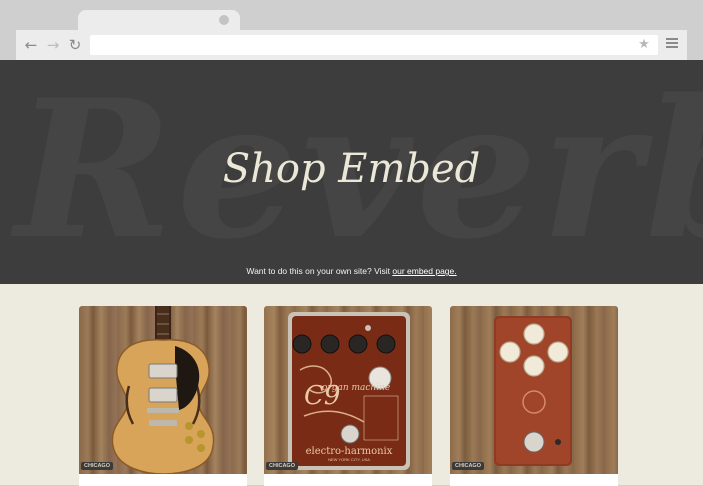 The image size is (703, 486). Describe the element at coordinates (424, 271) in the screenshot. I see `embed-page-link: our embed page.` at that location.